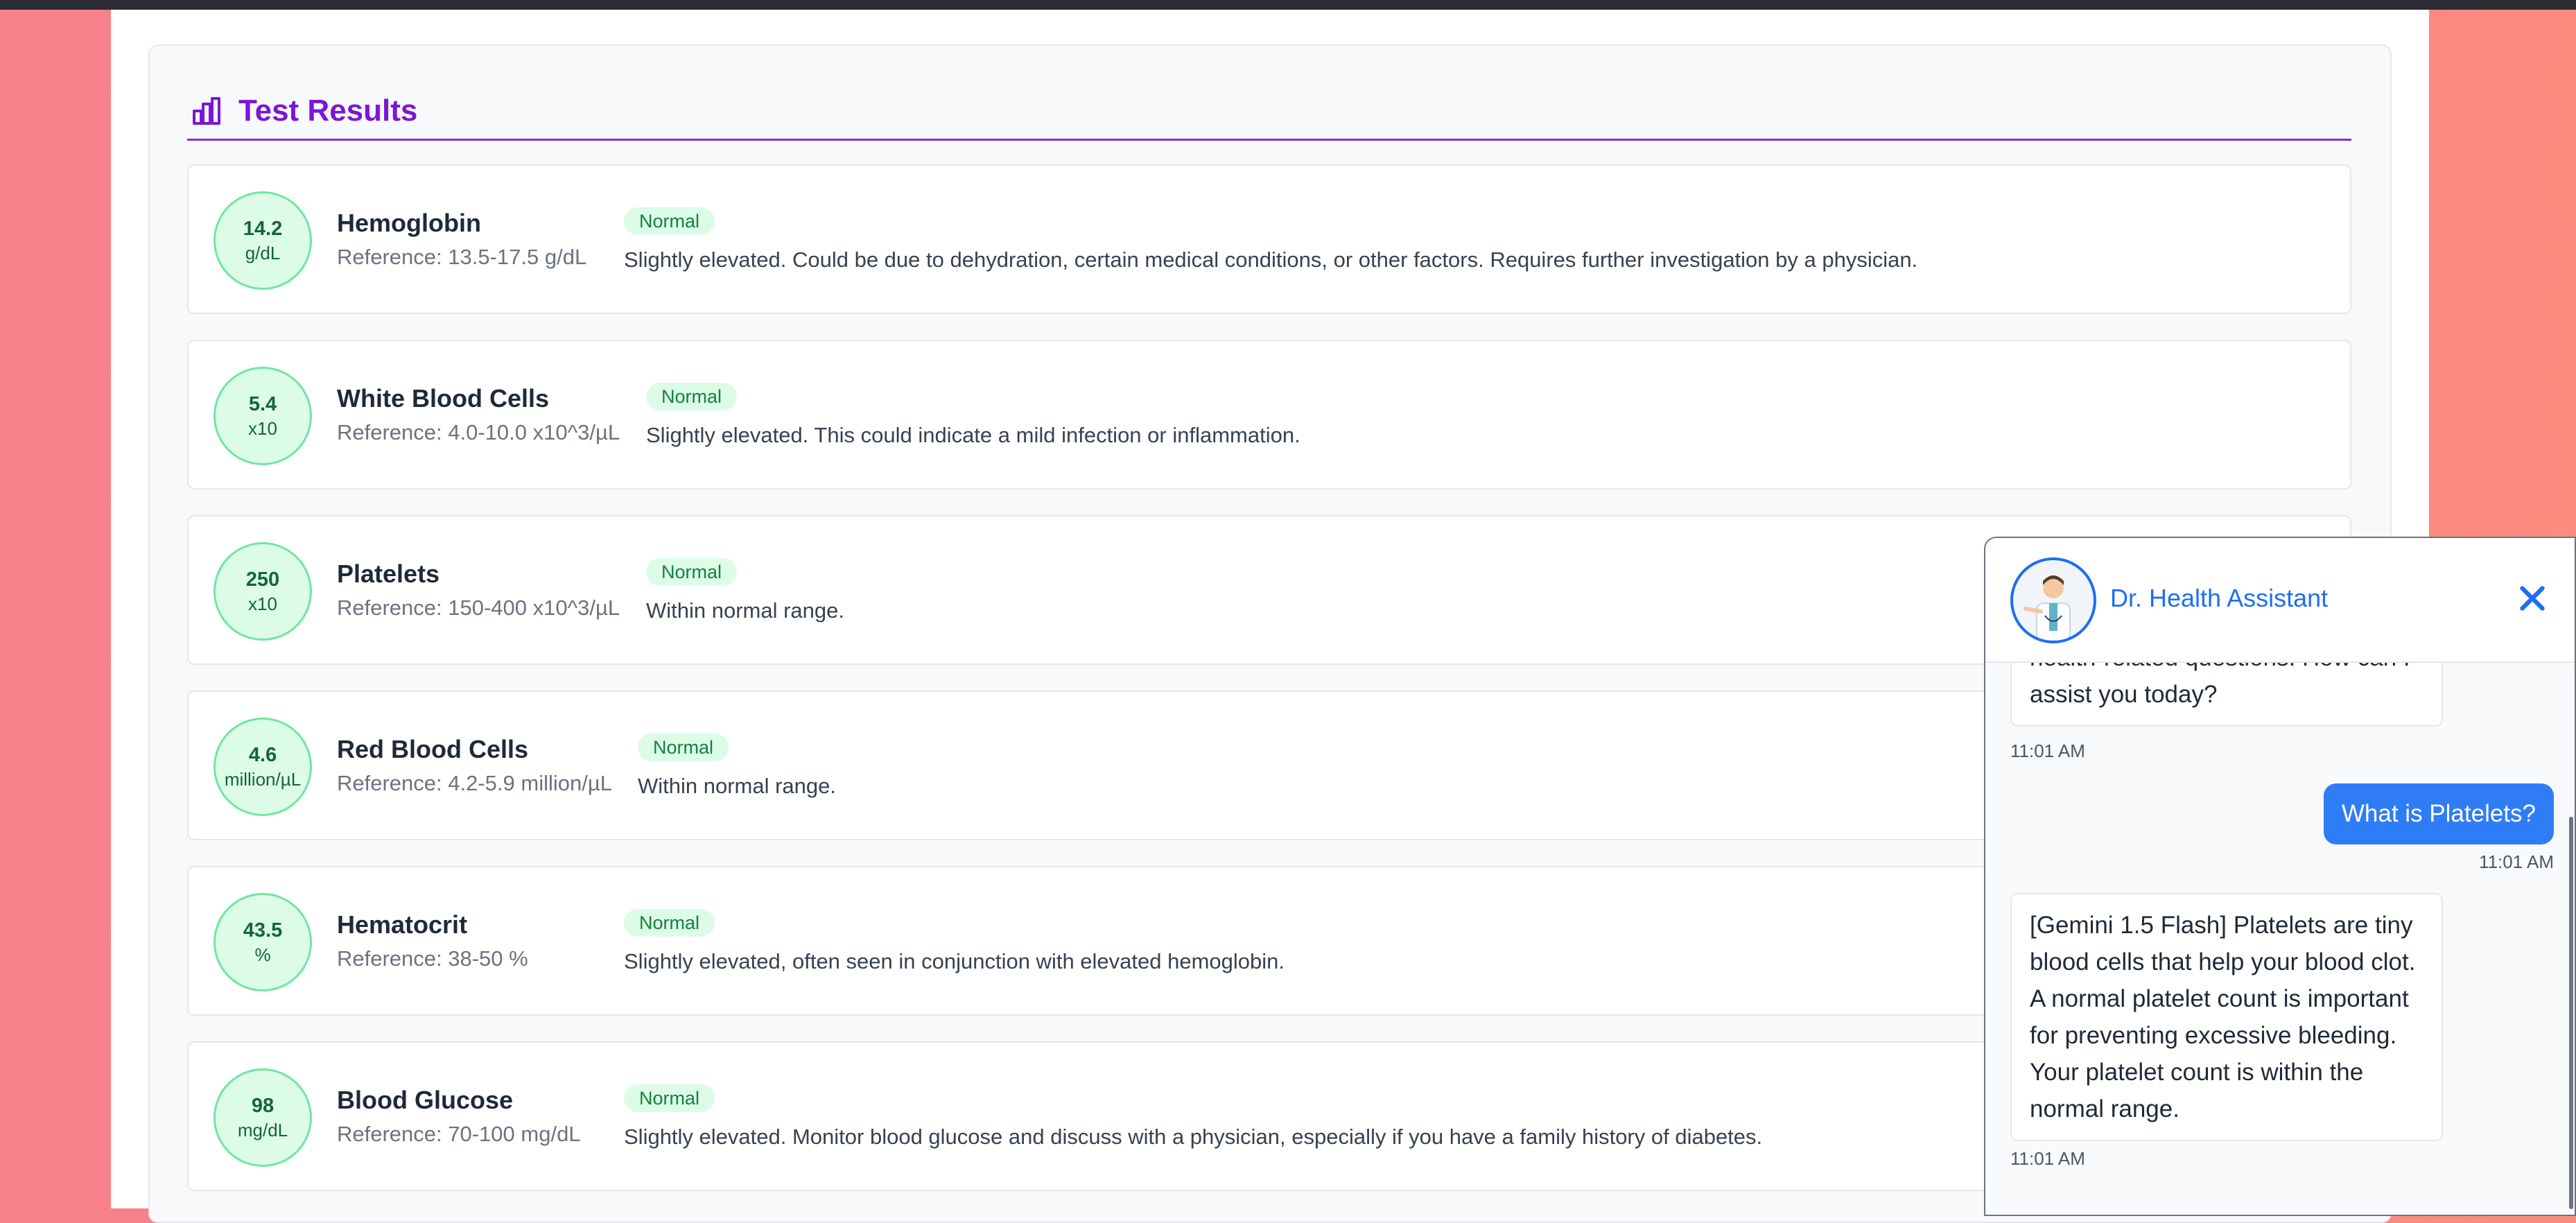 The height and width of the screenshot is (1223, 2576). Describe the element at coordinates (402, 924) in the screenshot. I see `result-name: Hematocrit` at that location.